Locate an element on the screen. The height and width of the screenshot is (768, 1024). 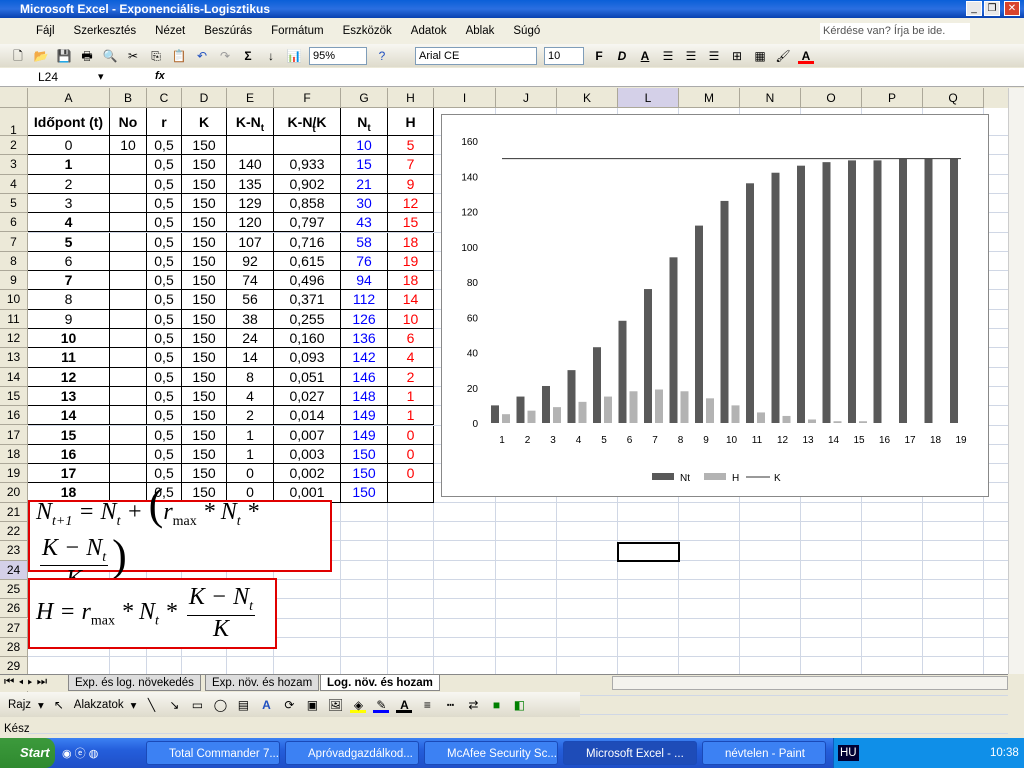
cell-A18: 16 is located at coordinates (69, 454).